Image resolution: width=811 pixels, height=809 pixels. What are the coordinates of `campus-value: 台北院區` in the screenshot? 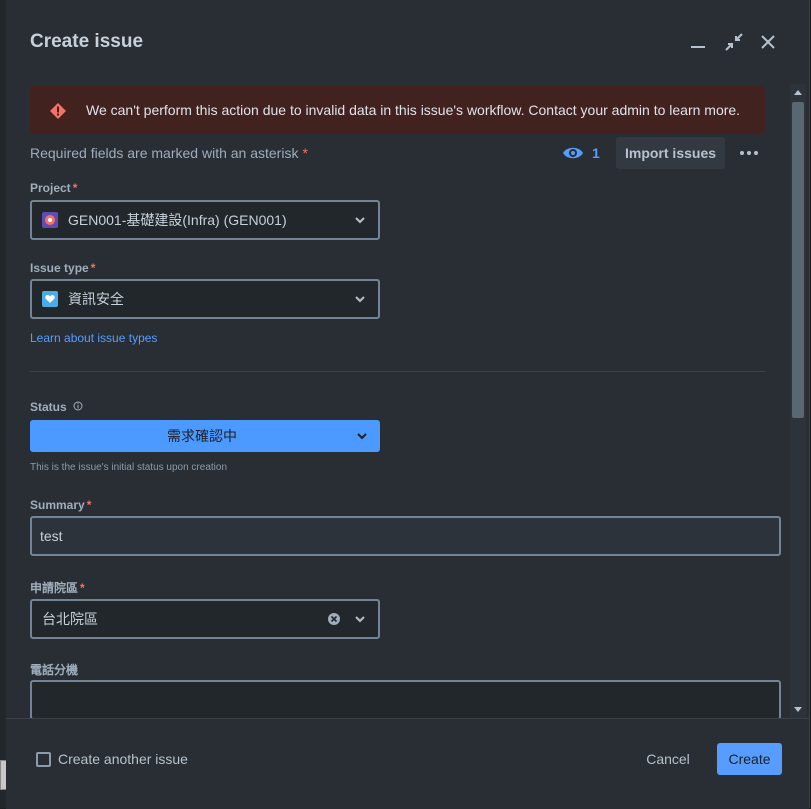 It's located at (70, 619).